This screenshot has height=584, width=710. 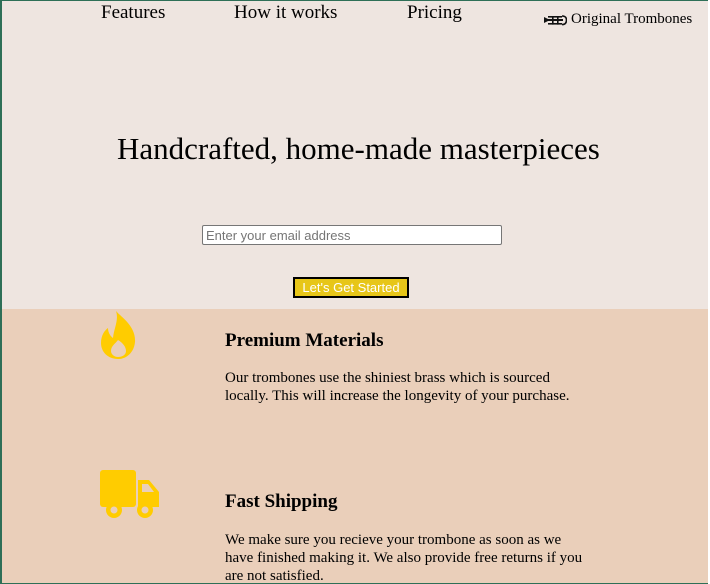 What do you see at coordinates (281, 501) in the screenshot?
I see `feature-title: Fast Shipping` at bounding box center [281, 501].